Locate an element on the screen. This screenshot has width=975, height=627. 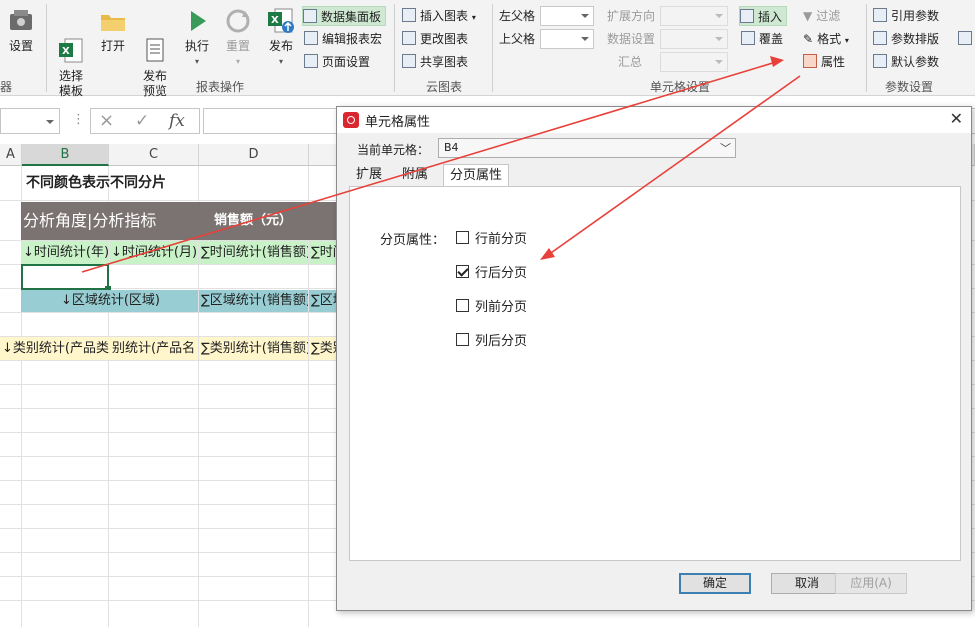
group-label-cell-settings: 单元格设置 is located at coordinates (680, 87).